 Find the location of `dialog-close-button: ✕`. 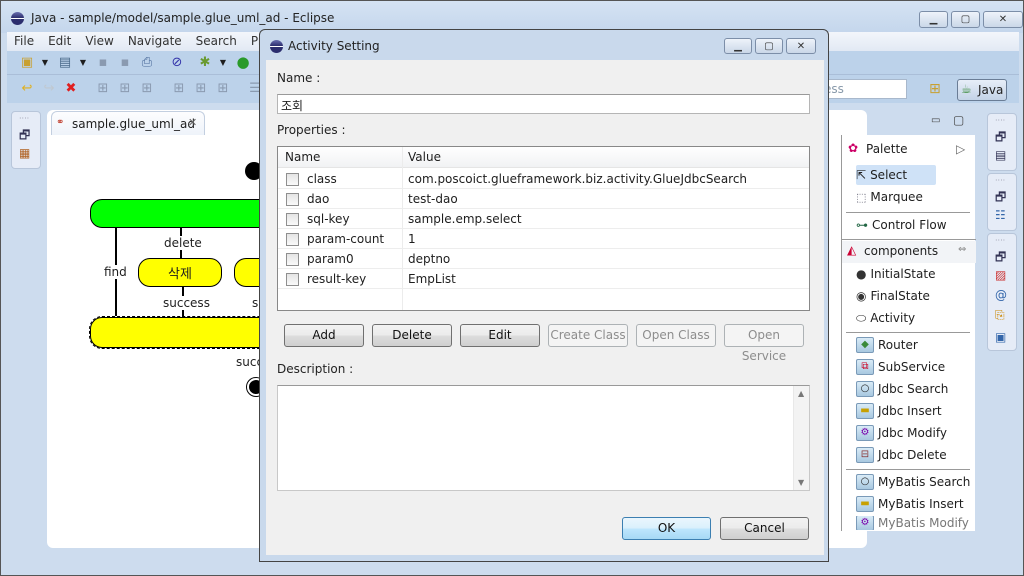

dialog-close-button: ✕ is located at coordinates (801, 46).